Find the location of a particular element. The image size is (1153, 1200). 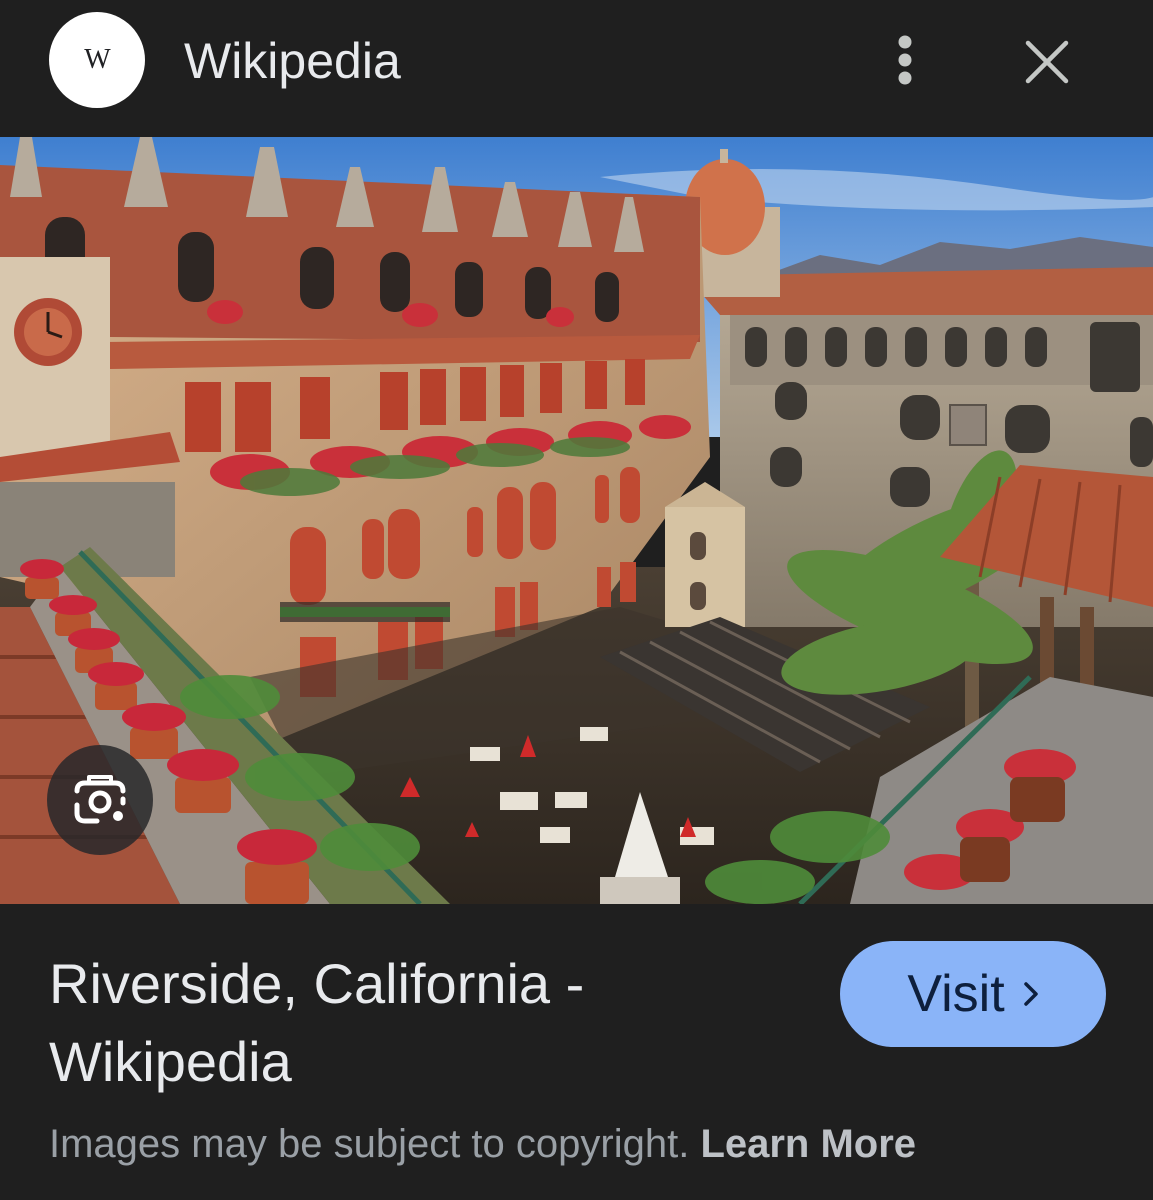

visit-button: Visit is located at coordinates (973, 994).